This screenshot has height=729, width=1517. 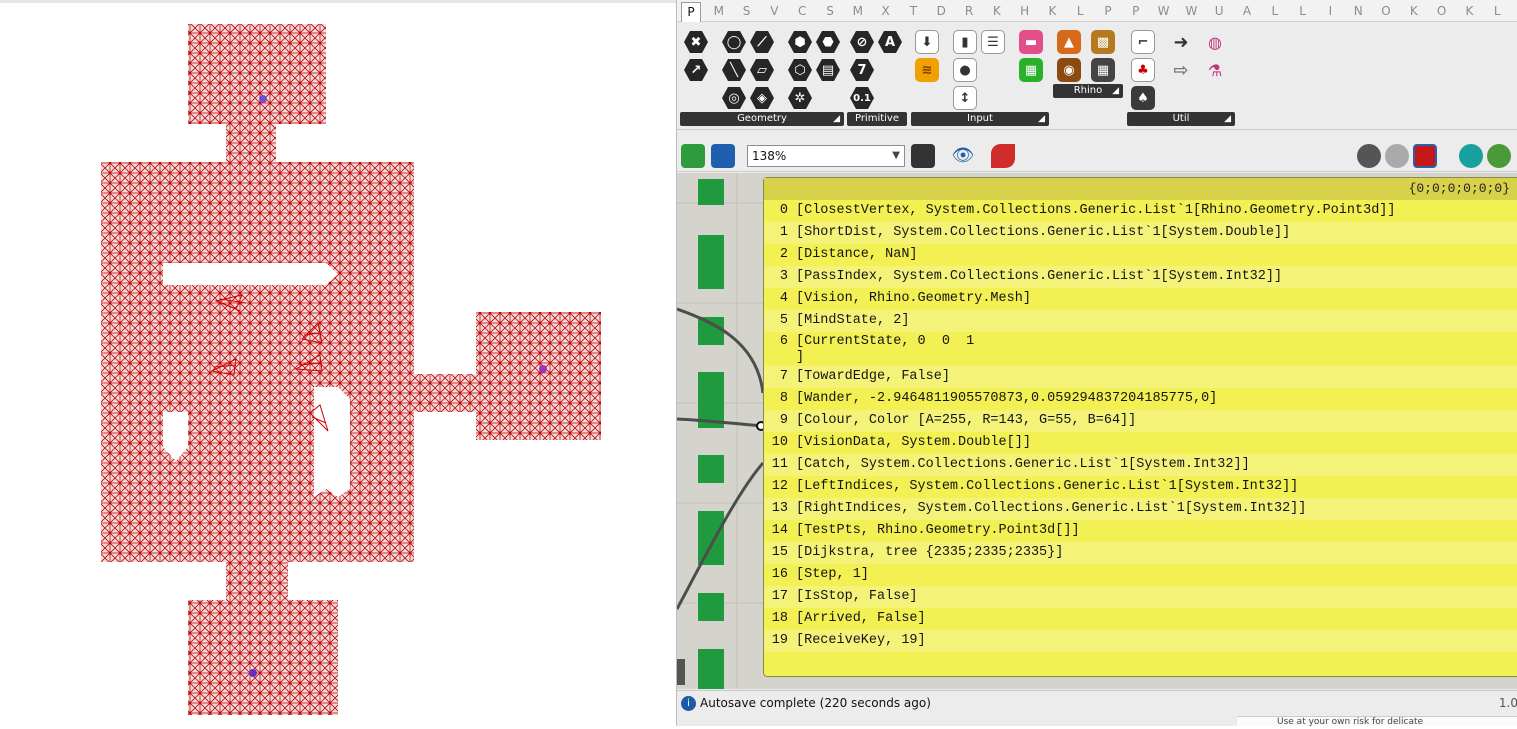 I want to click on tab-n-24: N, so click(x=1358, y=12).